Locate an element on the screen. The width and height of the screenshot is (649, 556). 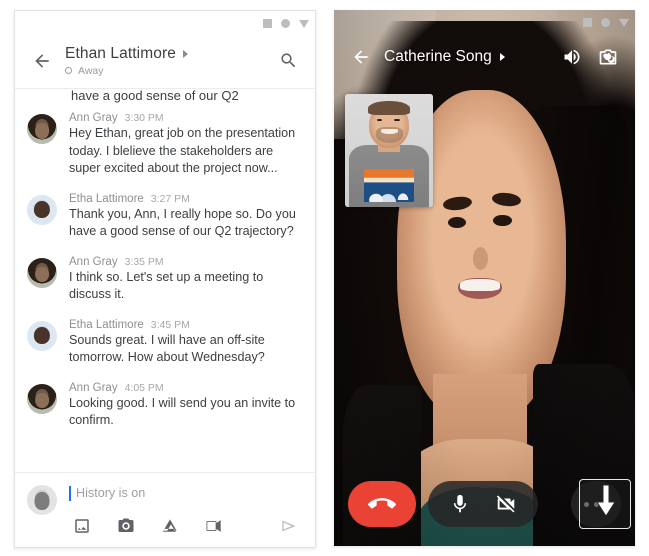
composer-main: History is on is located at coordinates (185, 510).